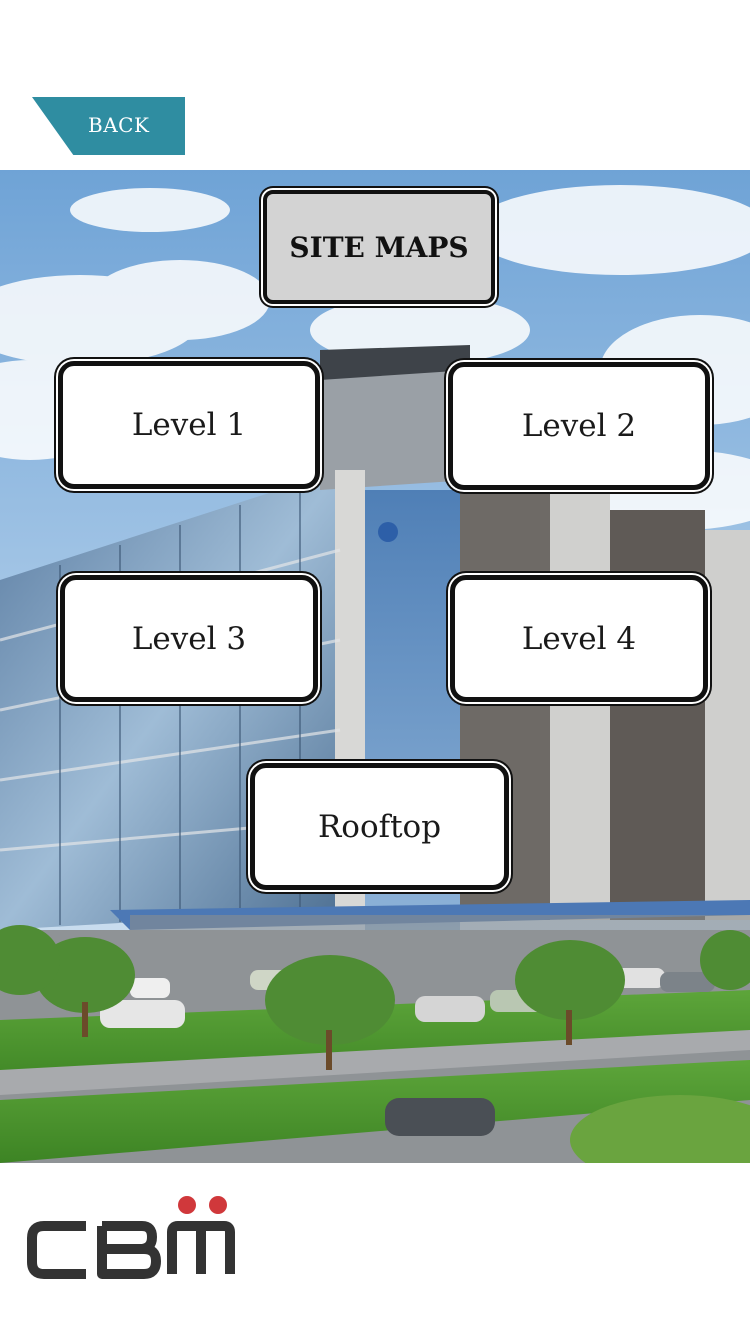 Image resolution: width=750 pixels, height=1334 pixels. I want to click on site-maps-title: SITE MAPS, so click(379, 247).